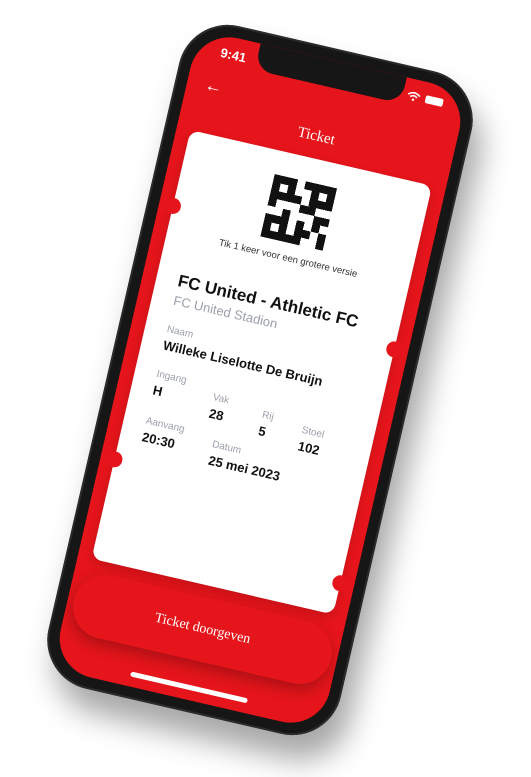 The image size is (531, 777). I want to click on ticket-notch-left-bottom, so click(114, 459).